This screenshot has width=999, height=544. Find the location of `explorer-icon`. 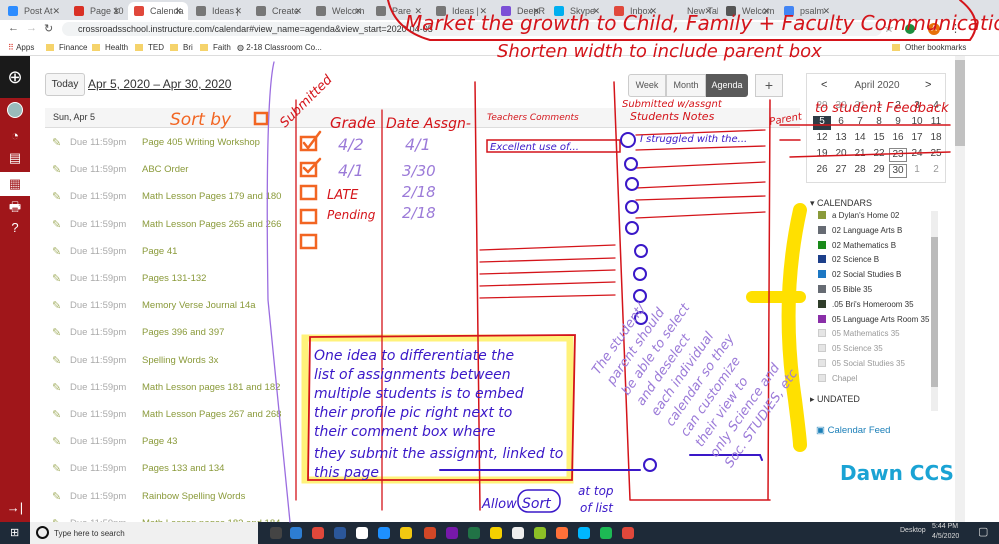

explorer-icon is located at coordinates (406, 533).